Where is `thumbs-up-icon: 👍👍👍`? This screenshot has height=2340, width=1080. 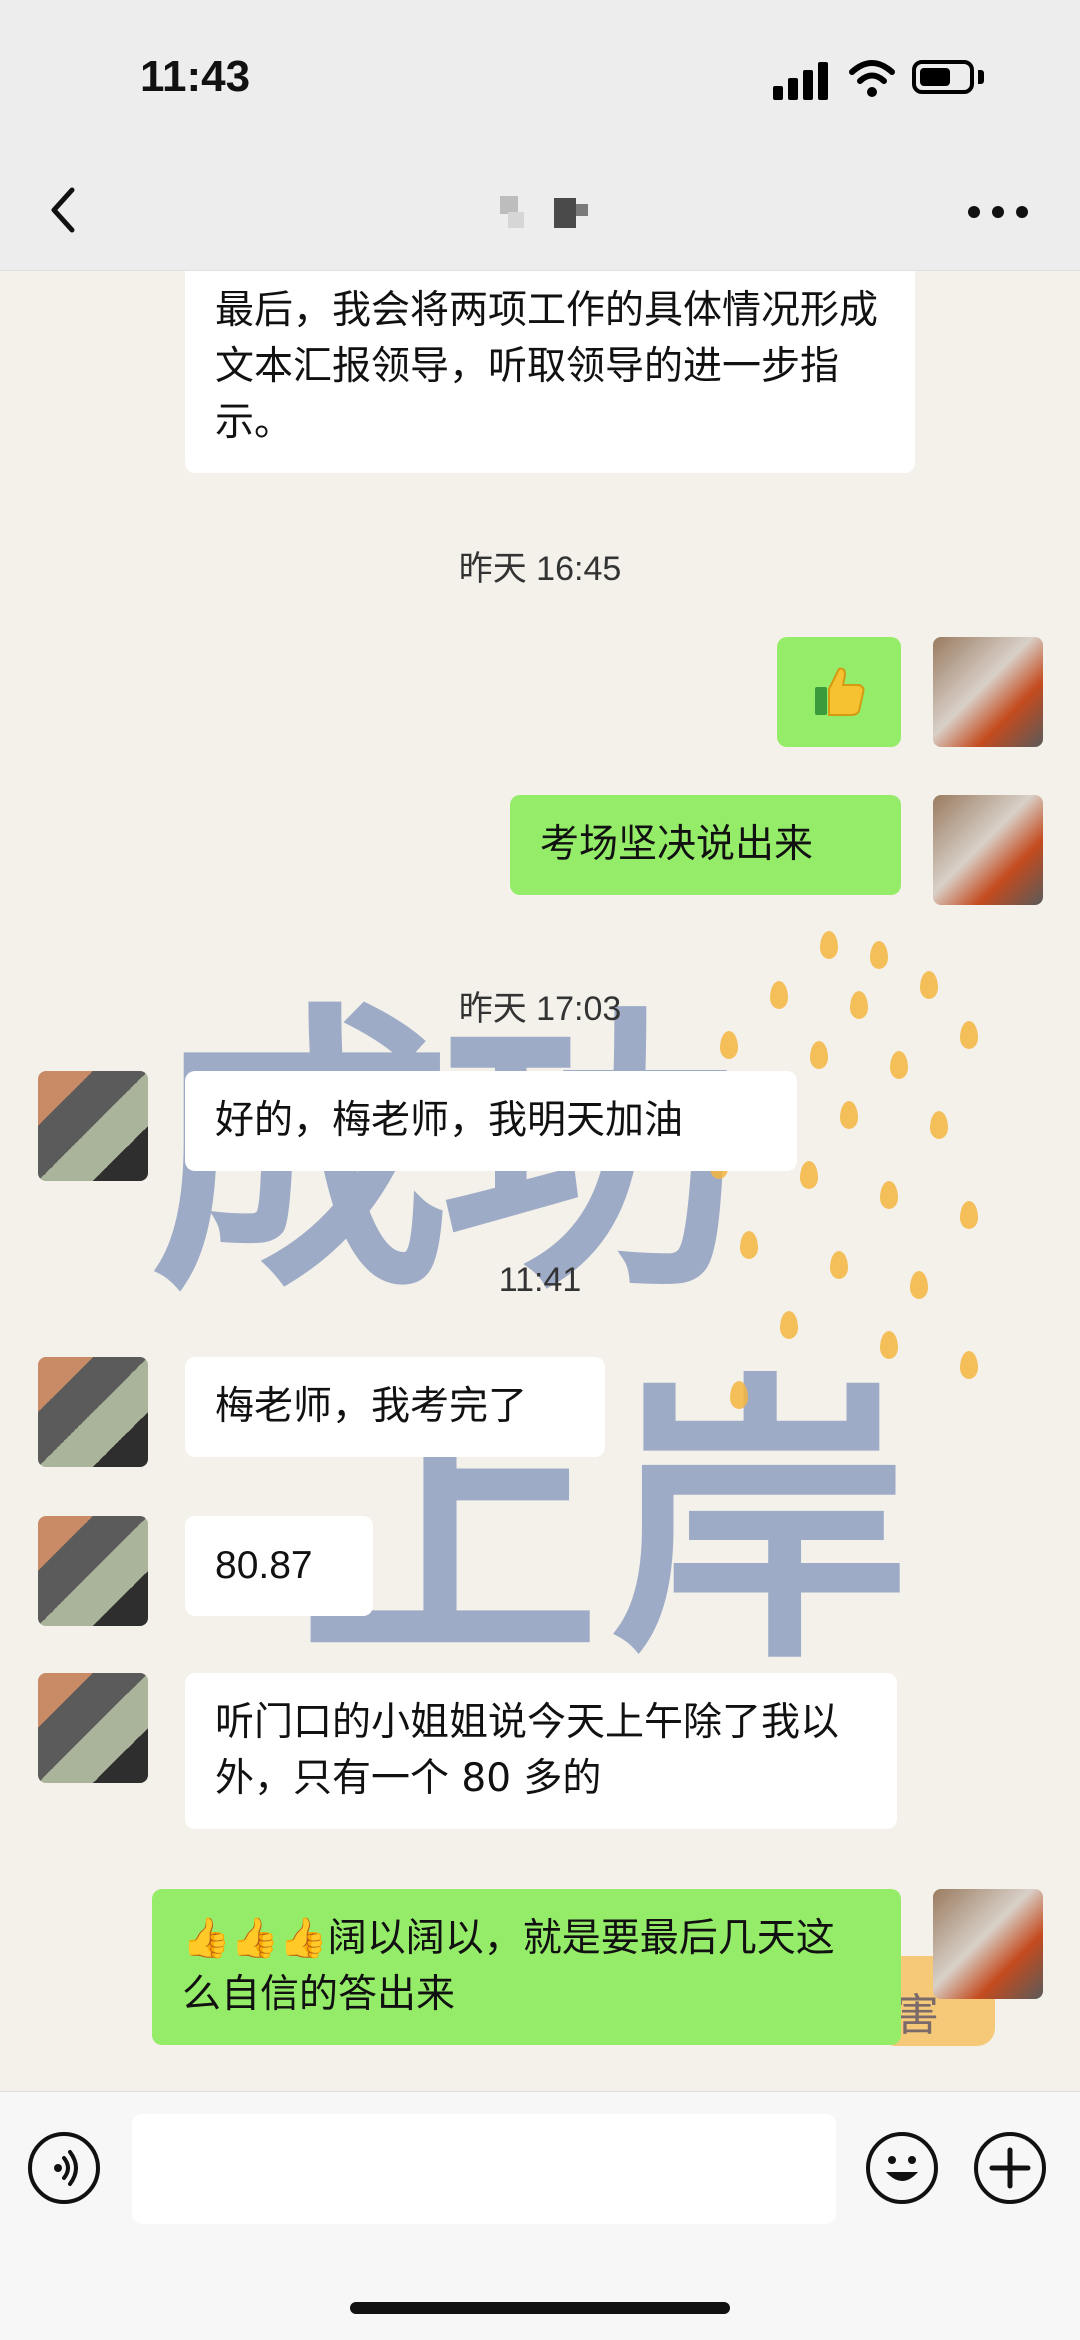 thumbs-up-icon: 👍👍👍 is located at coordinates (255, 1938).